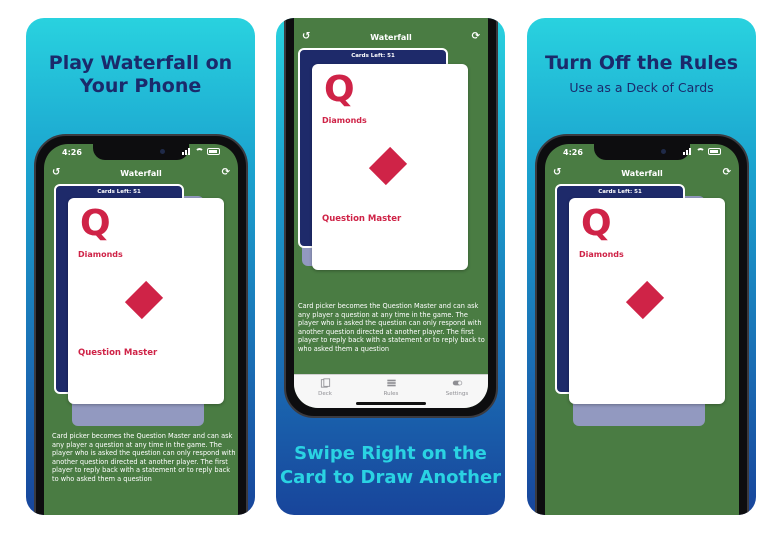 Image resolution: width=779 pixels, height=534 pixels. What do you see at coordinates (390, 477) in the screenshot?
I see `headline-line-2: Card to Draw Another` at bounding box center [390, 477].